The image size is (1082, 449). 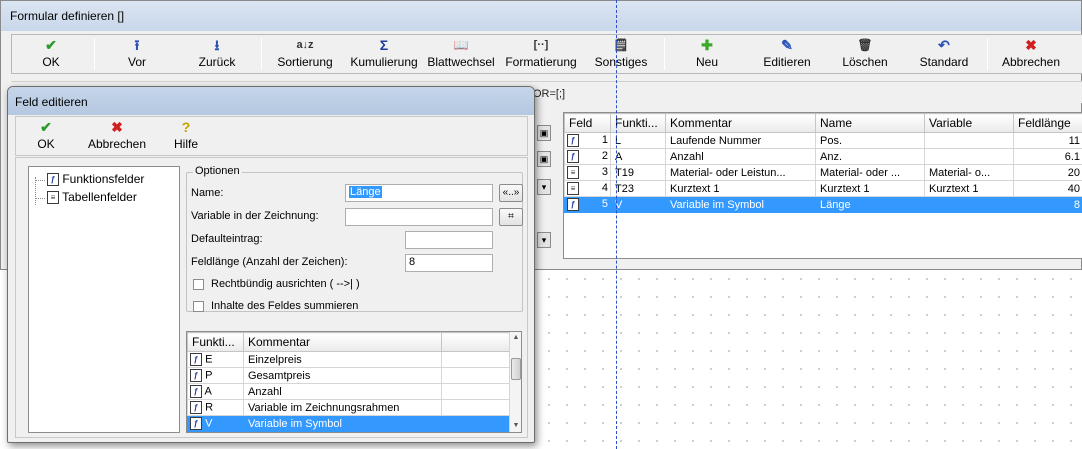 What do you see at coordinates (740, 156) in the screenshot?
I see `kommentar-cell: Anzahl` at bounding box center [740, 156].